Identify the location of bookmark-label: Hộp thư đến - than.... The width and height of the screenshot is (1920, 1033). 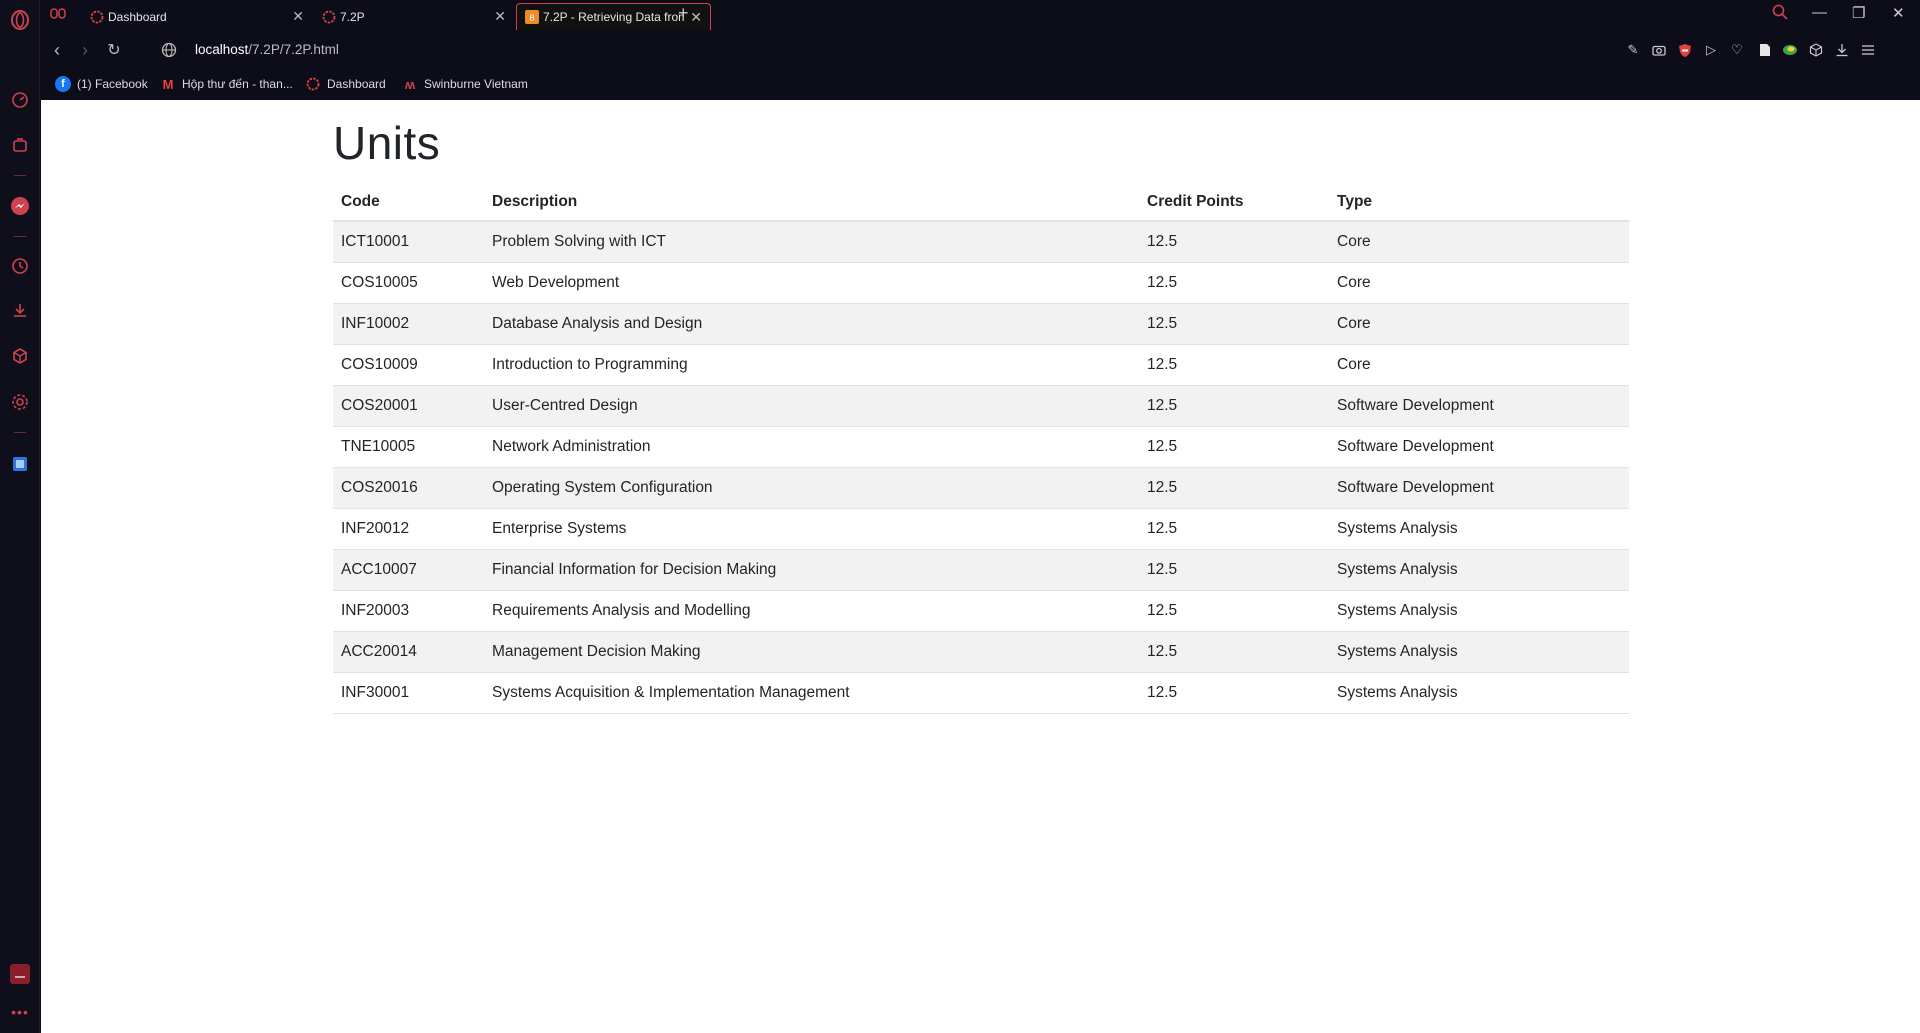
(237, 84).